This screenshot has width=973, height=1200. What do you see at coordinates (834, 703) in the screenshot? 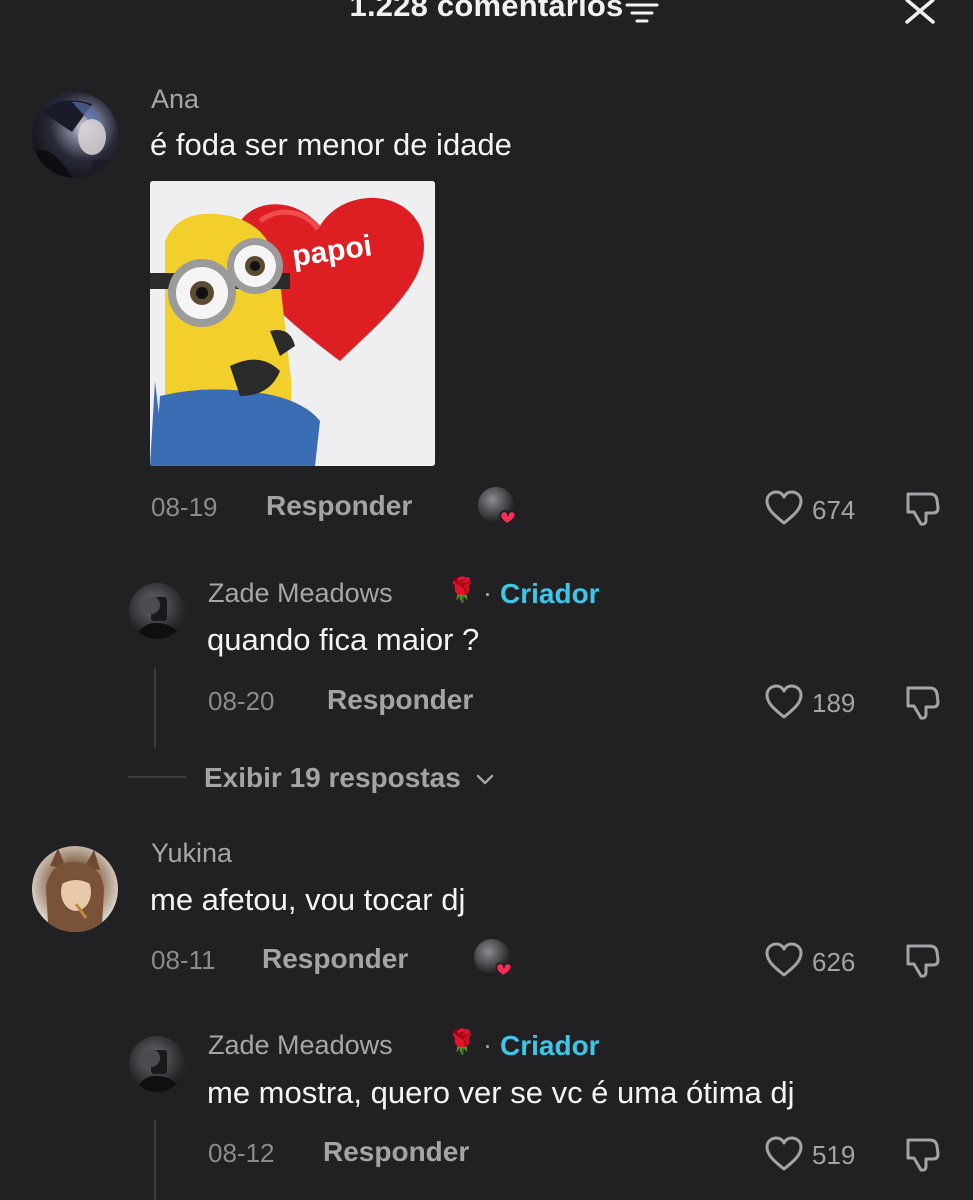
I see `like-count: 189` at bounding box center [834, 703].